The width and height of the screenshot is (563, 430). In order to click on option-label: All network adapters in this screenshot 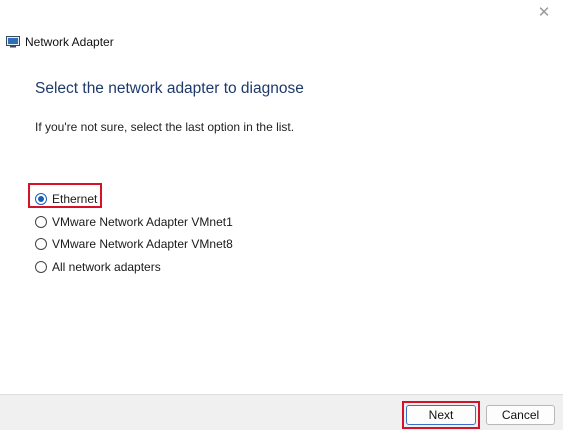, I will do `click(106, 266)`.